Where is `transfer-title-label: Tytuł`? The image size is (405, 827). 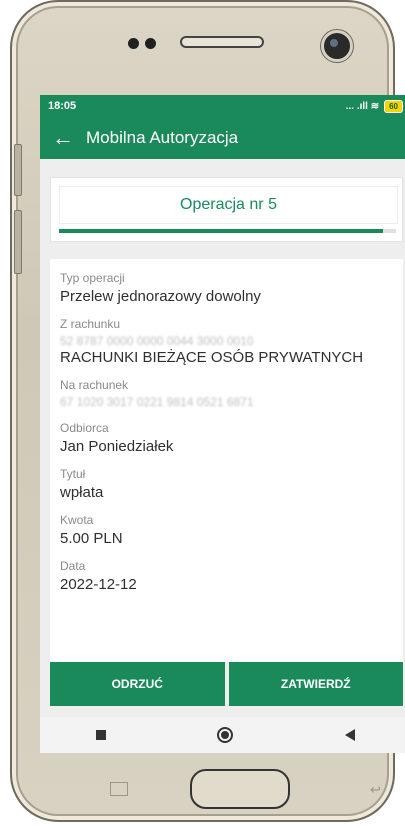 transfer-title-label: Tytuł is located at coordinates (73, 474).